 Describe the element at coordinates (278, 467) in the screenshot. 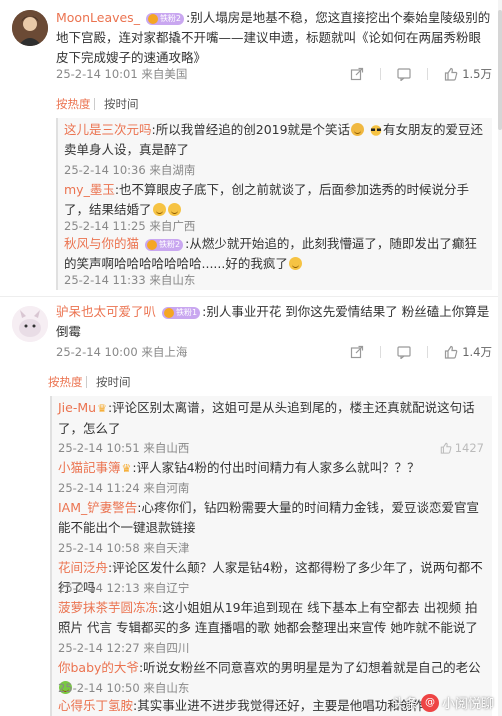

I see `reply-text: 评人家钻4粉的付出时间精力有人家多么就叫？？？` at that location.